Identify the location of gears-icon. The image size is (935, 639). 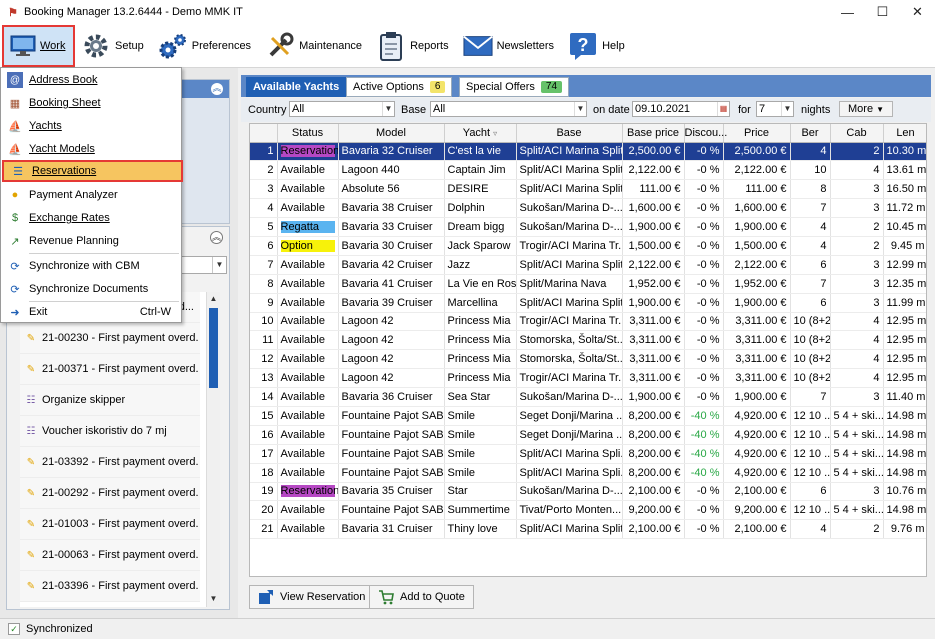
(173, 46).